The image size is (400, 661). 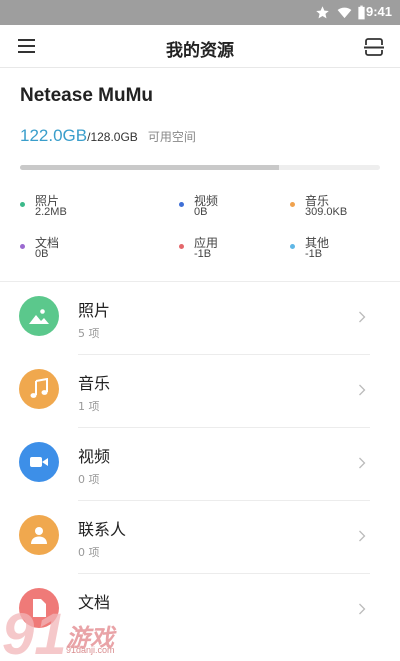 What do you see at coordinates (200, 12) in the screenshot?
I see `status-bar: 9:41` at bounding box center [200, 12].